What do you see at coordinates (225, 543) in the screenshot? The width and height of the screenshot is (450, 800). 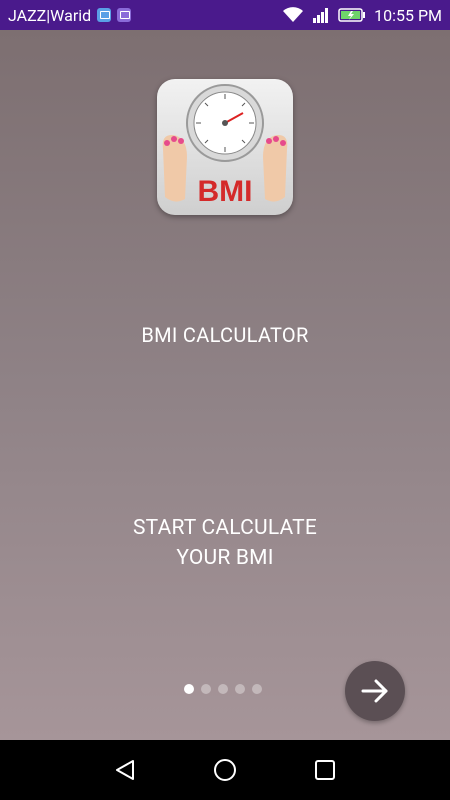 I see `tagline: START CALCULATE YOUR BMI` at bounding box center [225, 543].